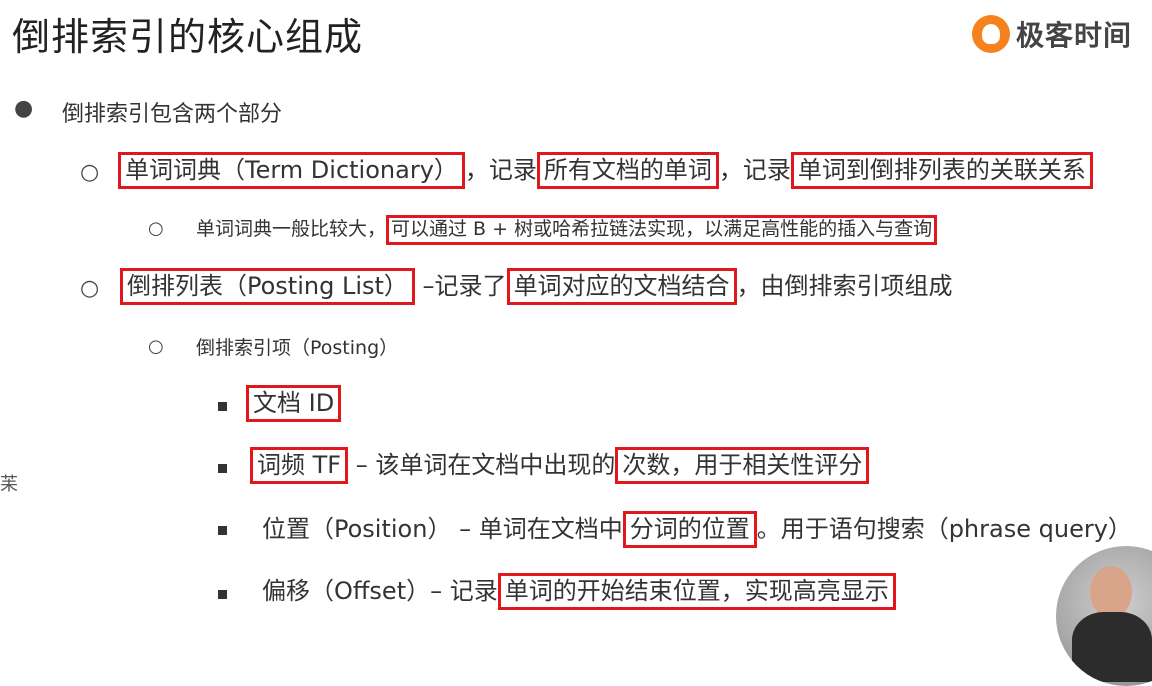 The height and width of the screenshot is (686, 1152). What do you see at coordinates (1111, 592) in the screenshot?
I see `avatar-head` at bounding box center [1111, 592].